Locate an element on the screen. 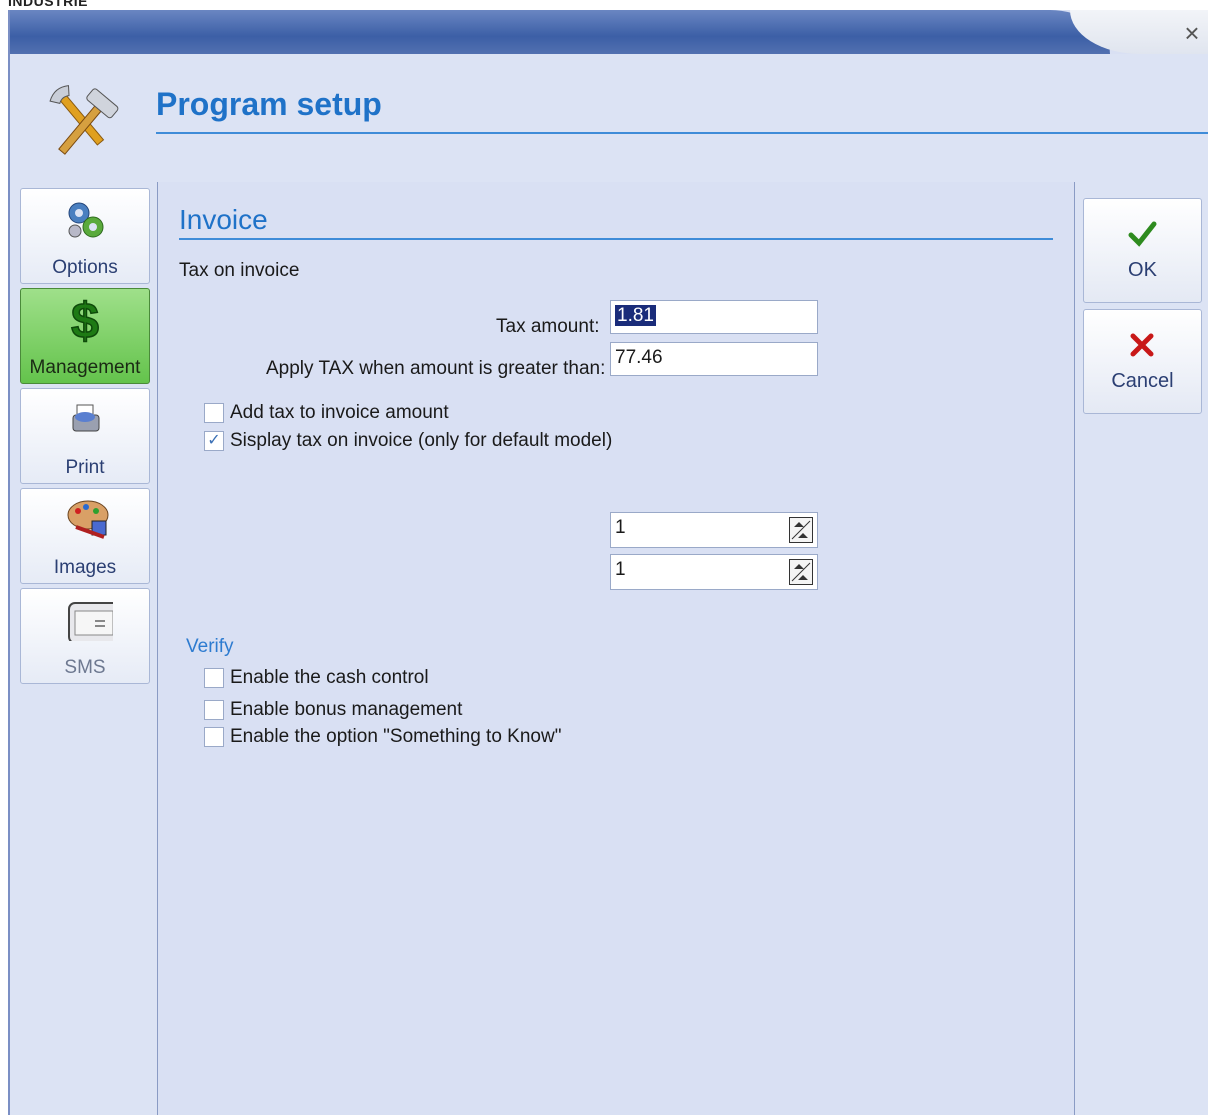 Image resolution: width=1208 pixels, height=1115 pixels. spinner-field-1: 1 is located at coordinates (714, 530).